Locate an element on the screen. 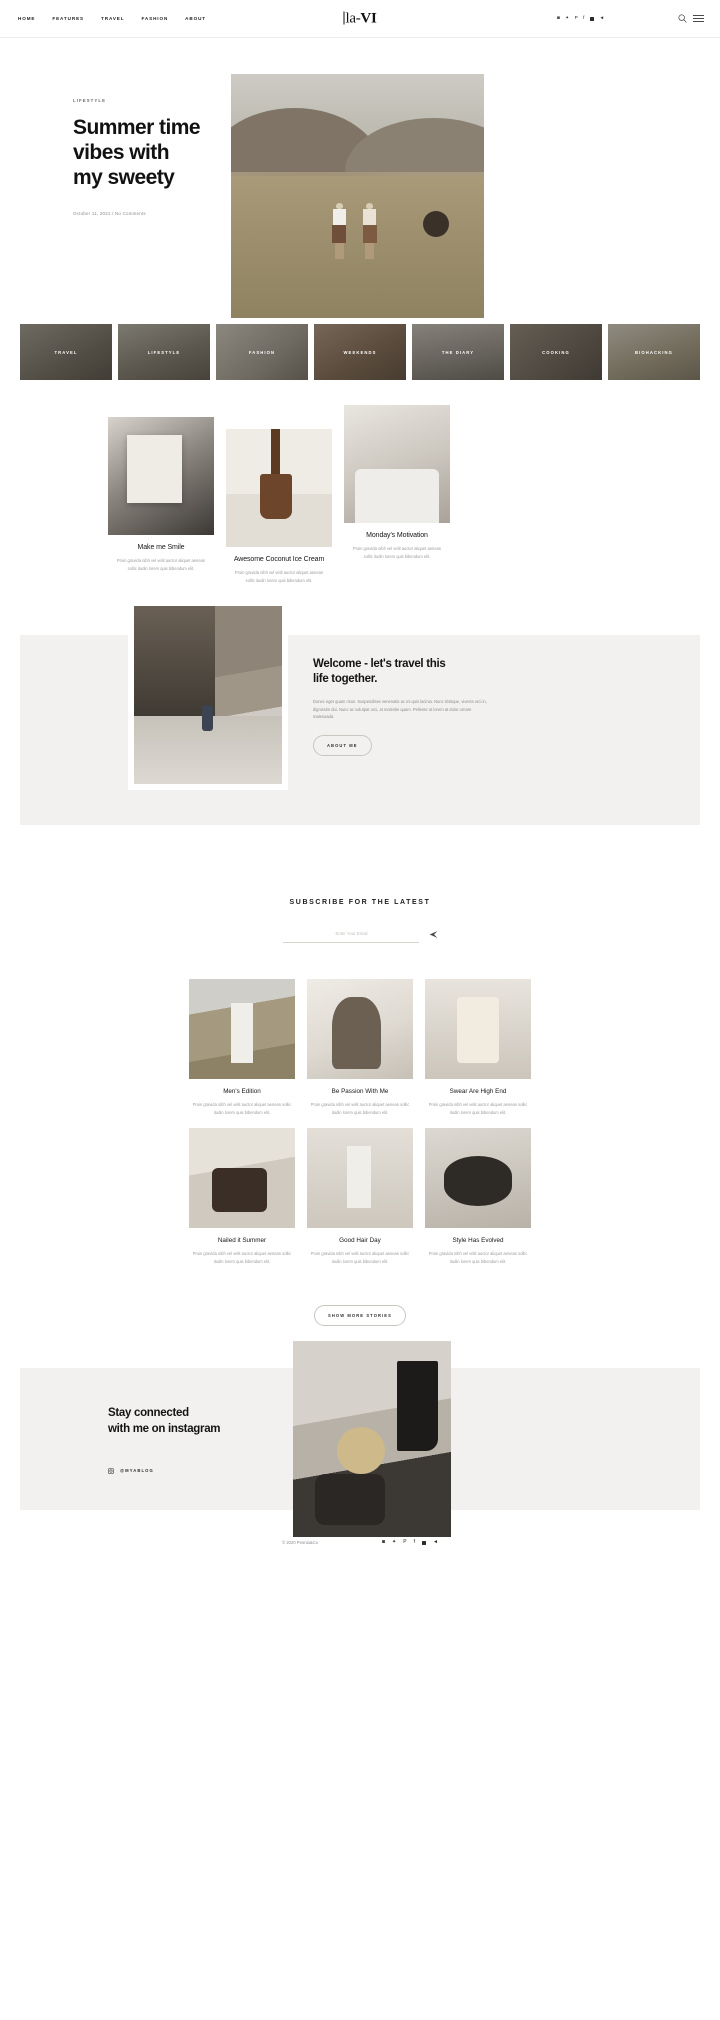  main-navigation: HOME FEATURES TRAVEL FASHION ABOUT is located at coordinates (112, 18).